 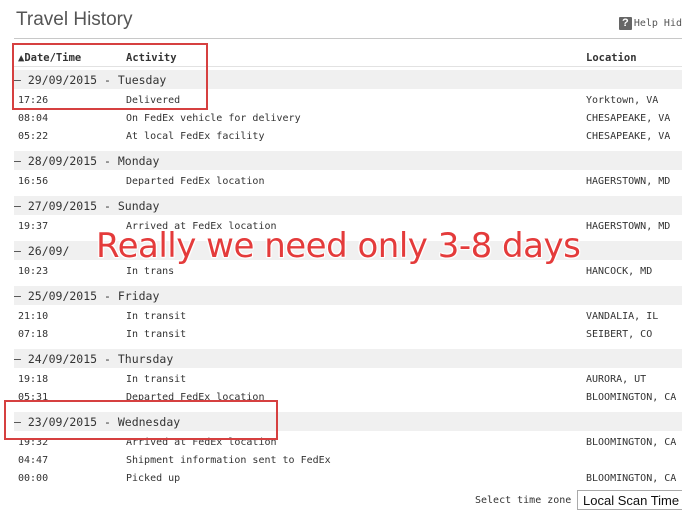 I want to click on table-row: 21:10 In transit VANDALIA, IL, so click(x=341, y=318).